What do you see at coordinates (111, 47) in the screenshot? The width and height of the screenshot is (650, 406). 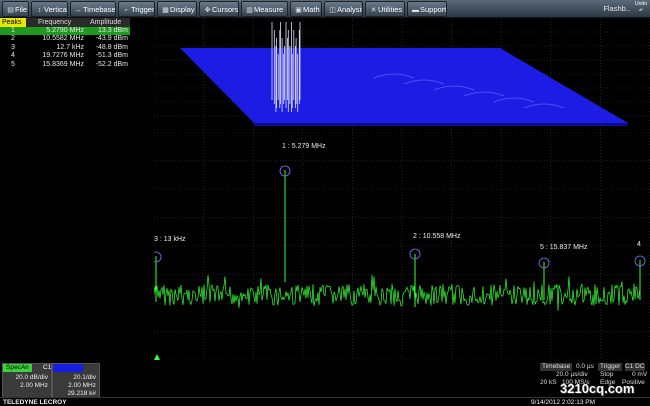 I see `peak-amplitude: -48.8 dBm` at bounding box center [111, 47].